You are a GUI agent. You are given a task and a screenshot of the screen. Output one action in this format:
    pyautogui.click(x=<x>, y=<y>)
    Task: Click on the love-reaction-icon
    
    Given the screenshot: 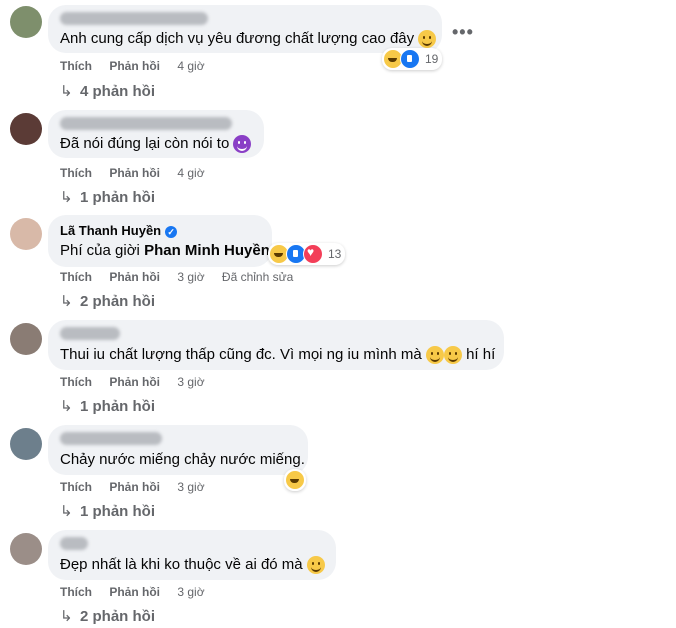 What is the action you would take?
    pyautogui.click(x=313, y=254)
    